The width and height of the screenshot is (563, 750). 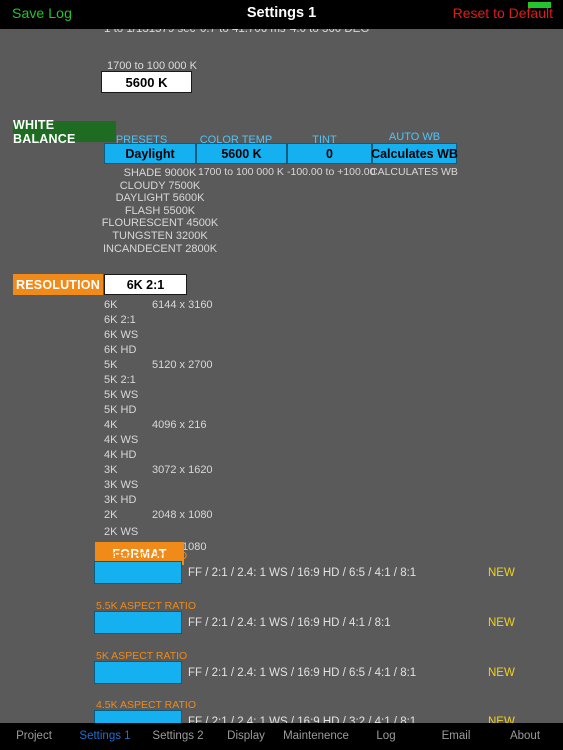 I want to click on resolution-name: 4K HD, so click(x=120, y=455).